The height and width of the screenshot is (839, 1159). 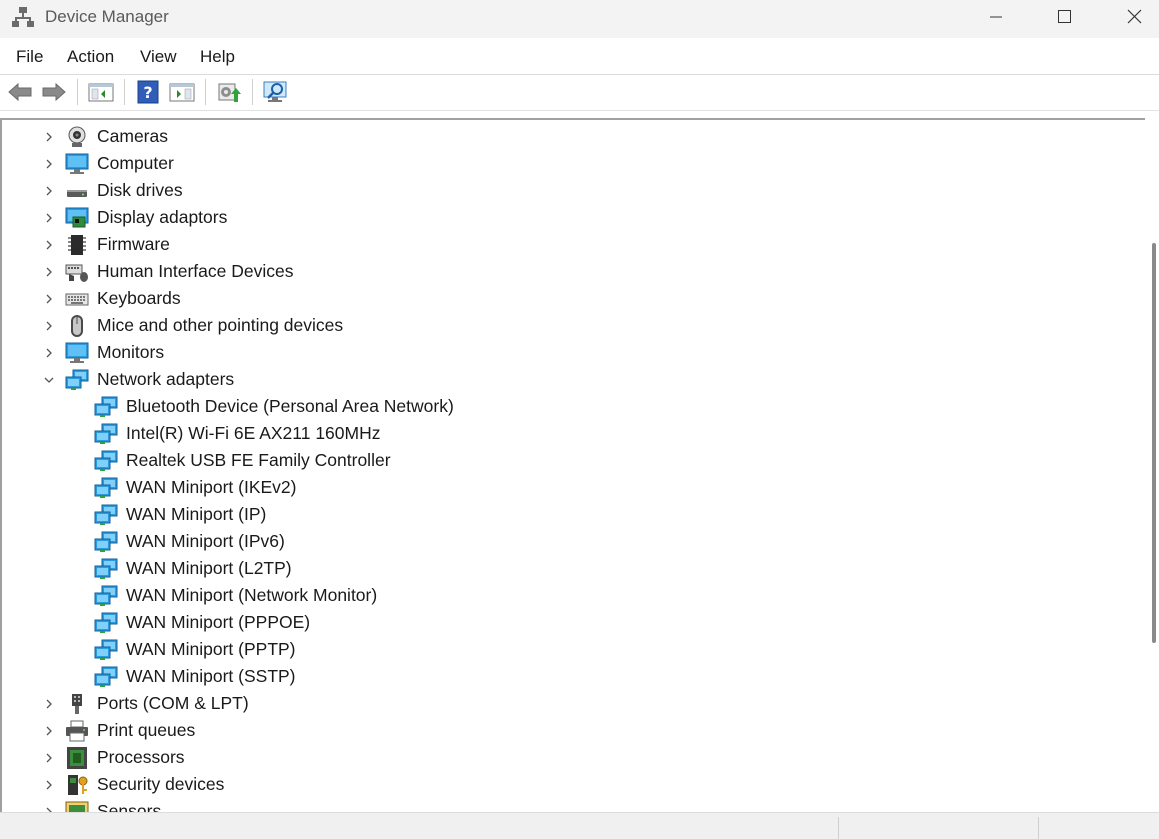 I want to click on forward-button, so click(x=54, y=92).